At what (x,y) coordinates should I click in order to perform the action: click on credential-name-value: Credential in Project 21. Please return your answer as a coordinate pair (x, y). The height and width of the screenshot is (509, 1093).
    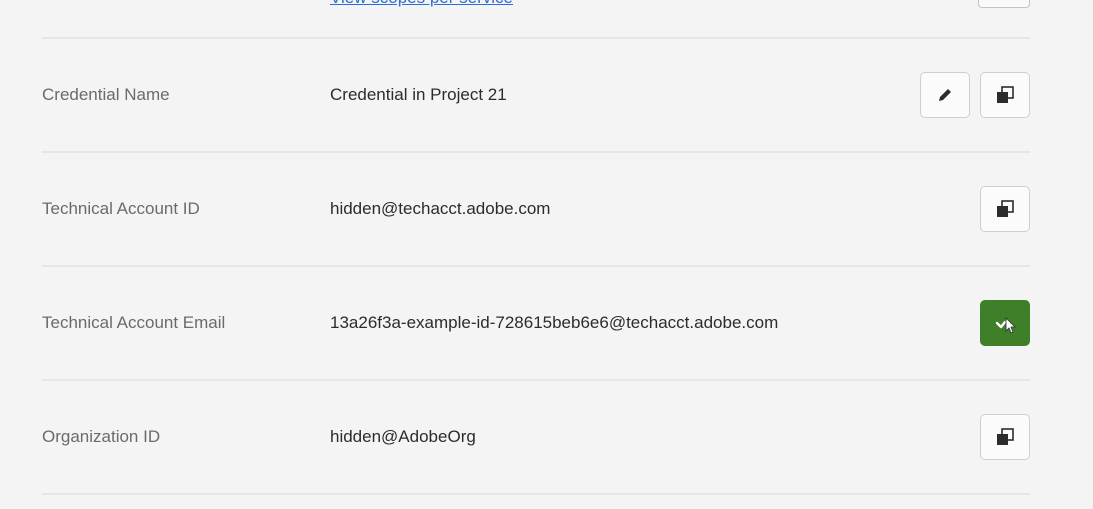
    Looking at the image, I should click on (418, 94).